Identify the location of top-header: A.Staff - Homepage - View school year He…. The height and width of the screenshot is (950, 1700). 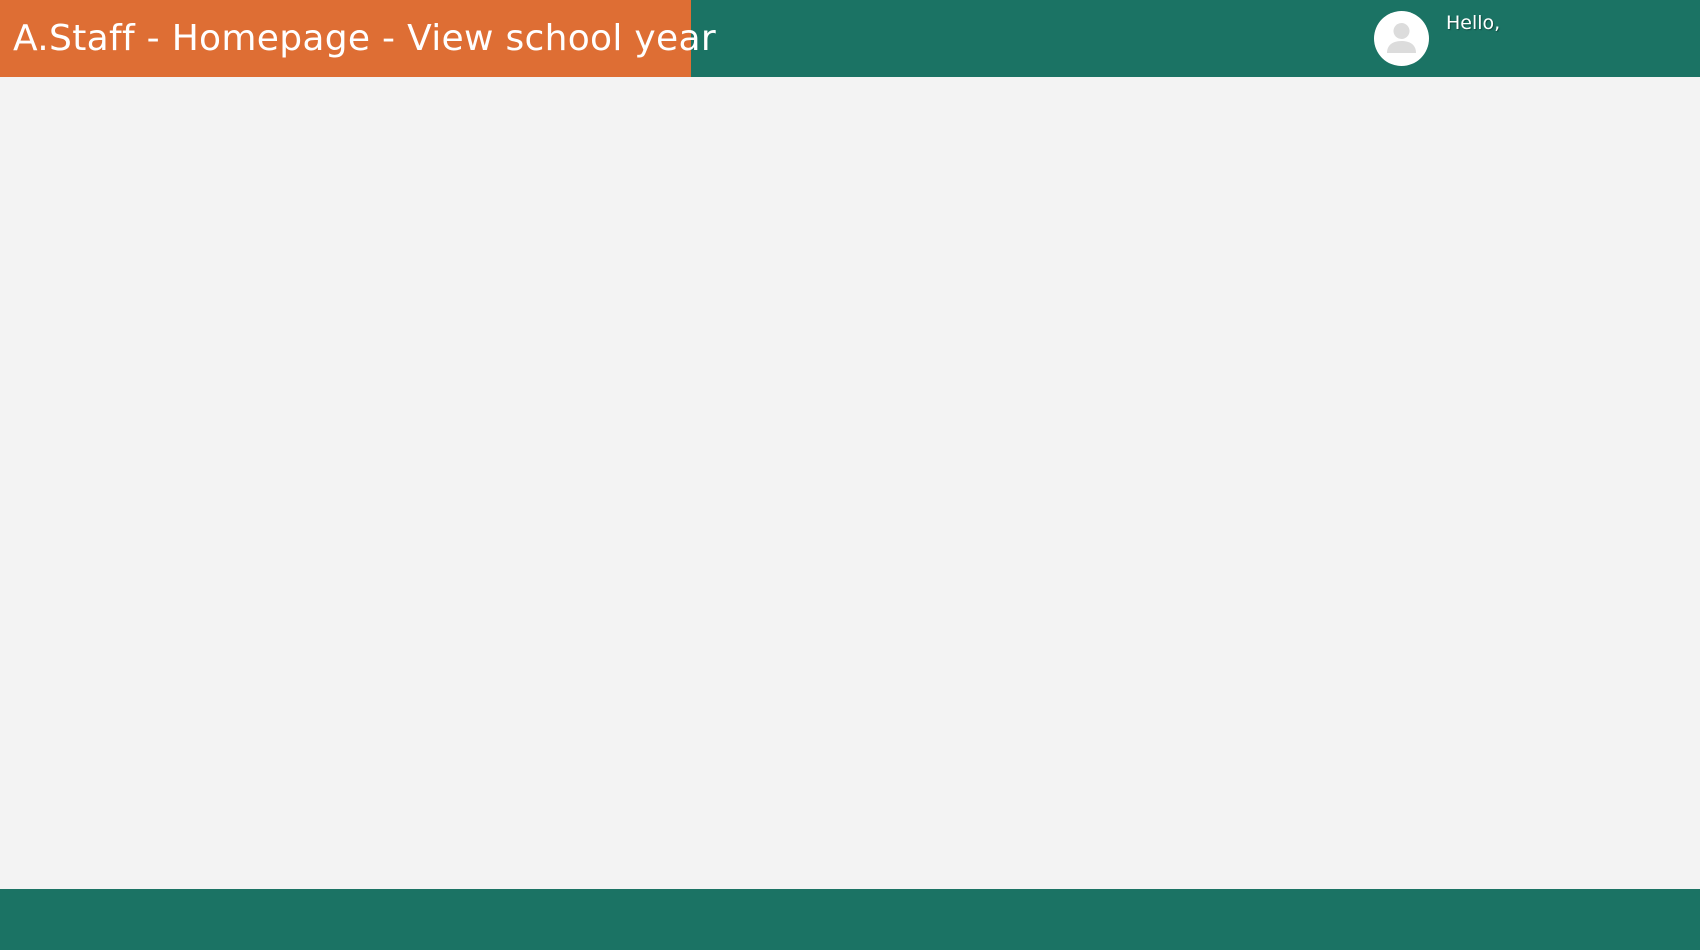
(850, 38).